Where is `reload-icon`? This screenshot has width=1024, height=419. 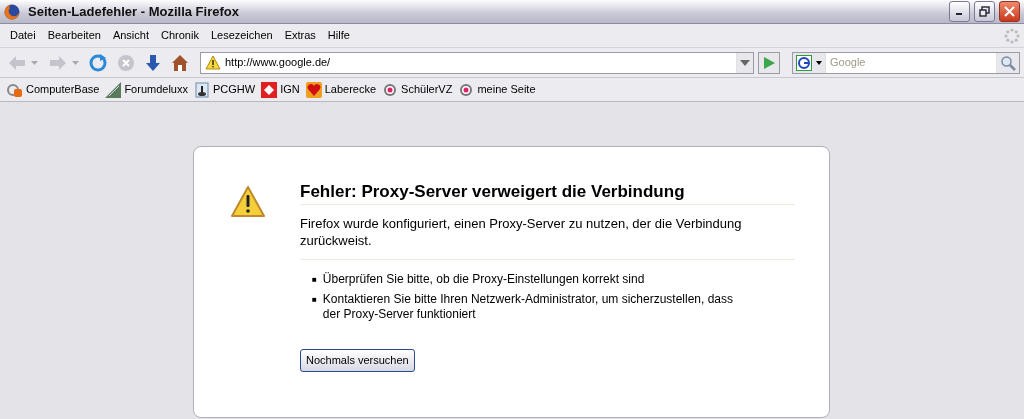 reload-icon is located at coordinates (98, 62).